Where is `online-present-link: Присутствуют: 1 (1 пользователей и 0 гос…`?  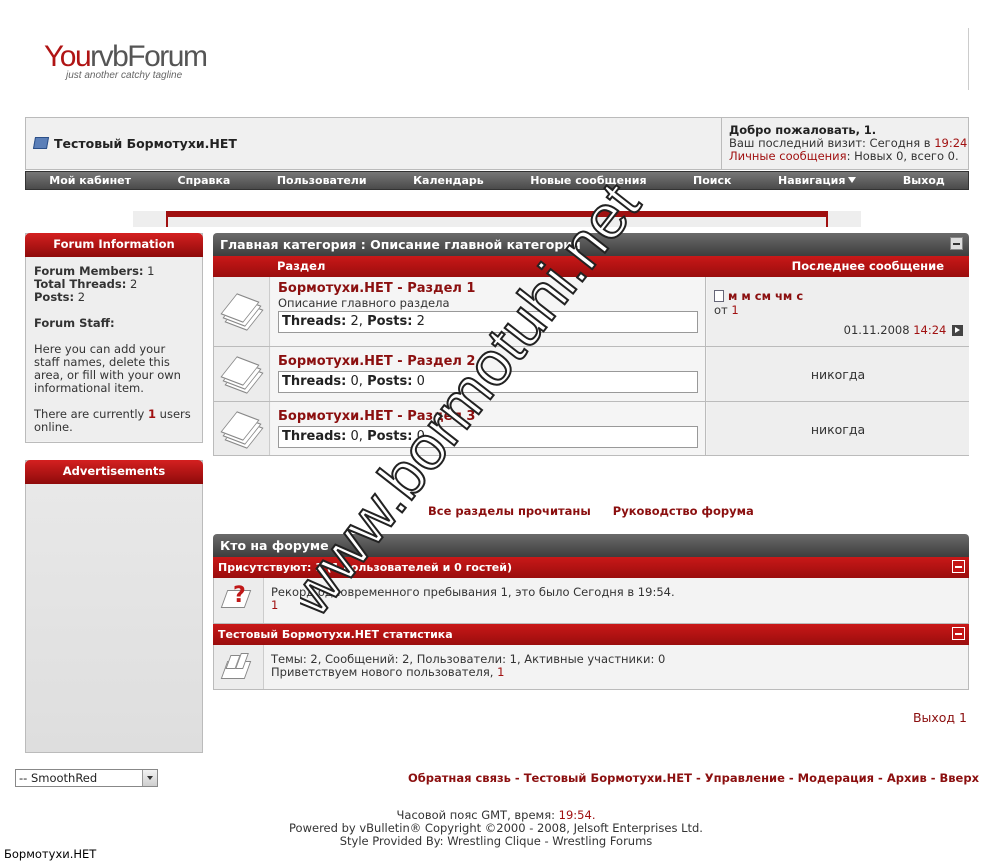
online-present-link: Присутствуют: 1 (1 пользователей и 0 гос… is located at coordinates (365, 567).